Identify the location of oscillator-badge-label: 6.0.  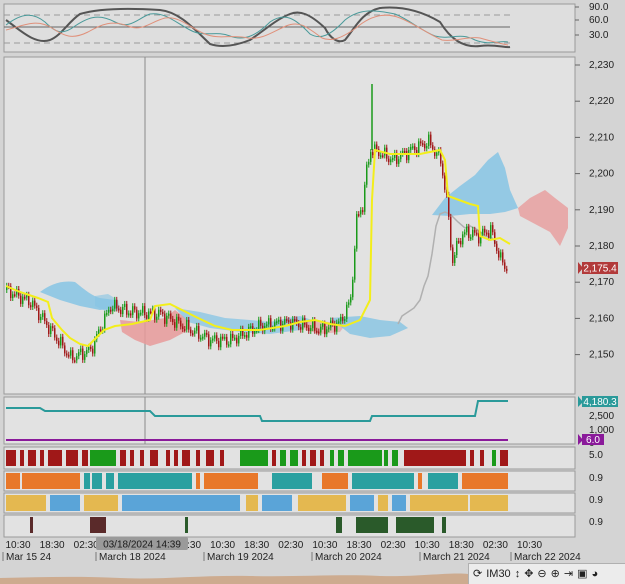
(593, 440).